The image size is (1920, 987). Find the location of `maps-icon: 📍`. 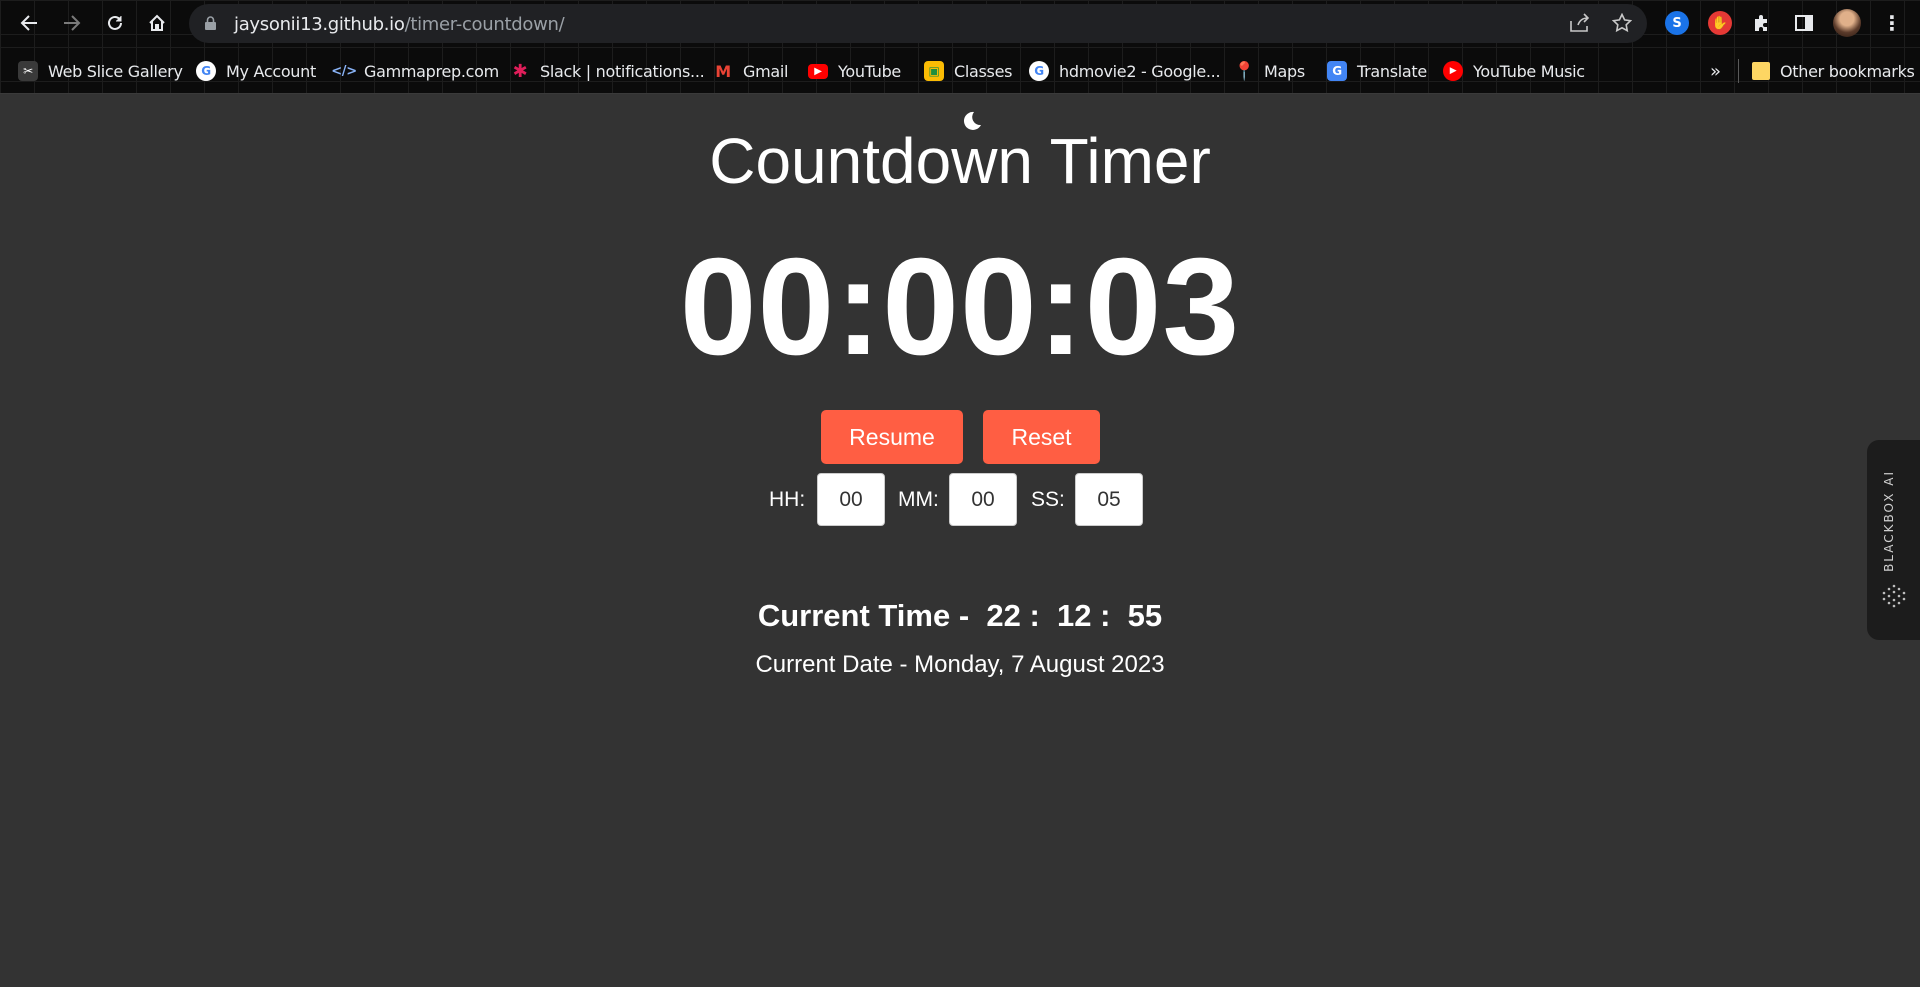

maps-icon: 📍 is located at coordinates (1244, 71).